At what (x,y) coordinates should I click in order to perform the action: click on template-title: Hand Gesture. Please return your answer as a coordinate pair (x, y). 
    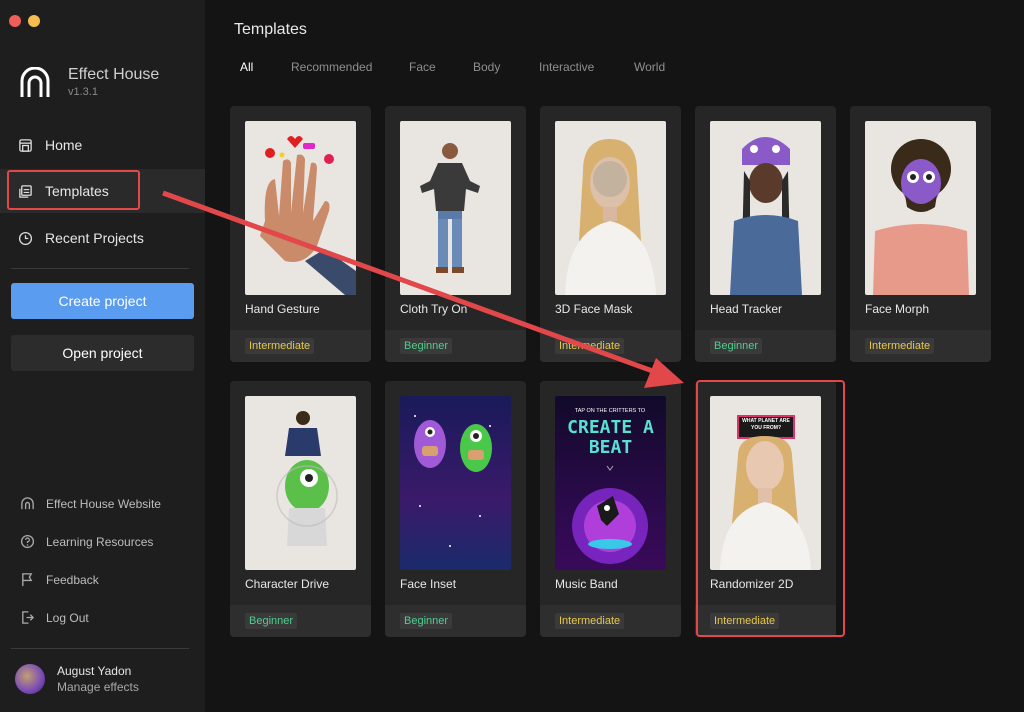
    Looking at the image, I should click on (282, 309).